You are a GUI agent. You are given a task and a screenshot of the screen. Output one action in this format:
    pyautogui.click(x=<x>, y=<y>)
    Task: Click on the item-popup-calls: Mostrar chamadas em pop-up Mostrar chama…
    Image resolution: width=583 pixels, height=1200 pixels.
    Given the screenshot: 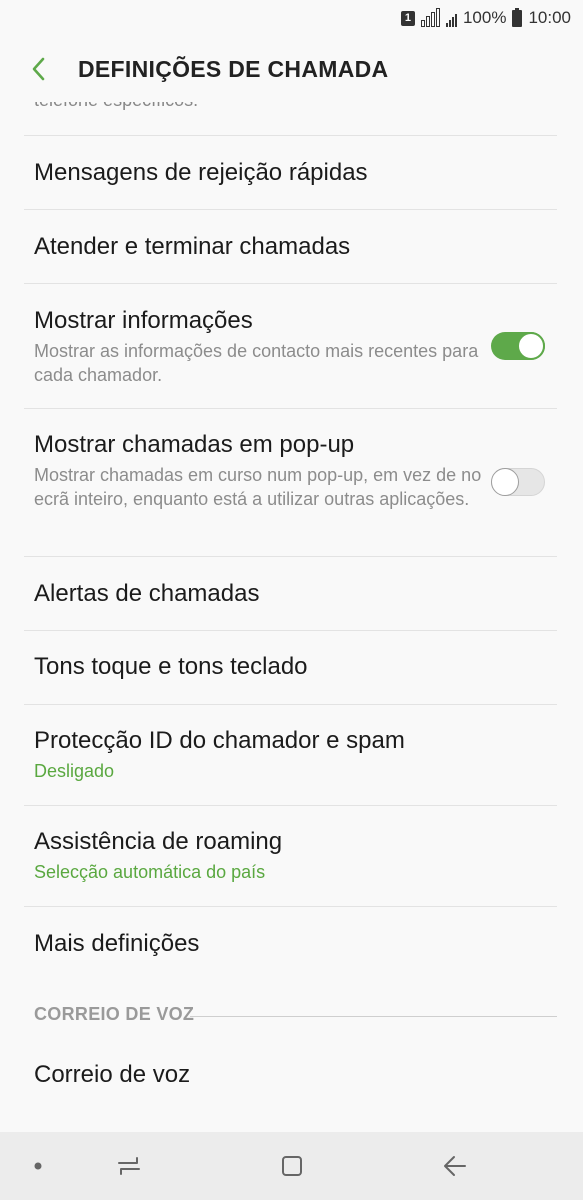 What is the action you would take?
    pyautogui.click(x=264, y=471)
    